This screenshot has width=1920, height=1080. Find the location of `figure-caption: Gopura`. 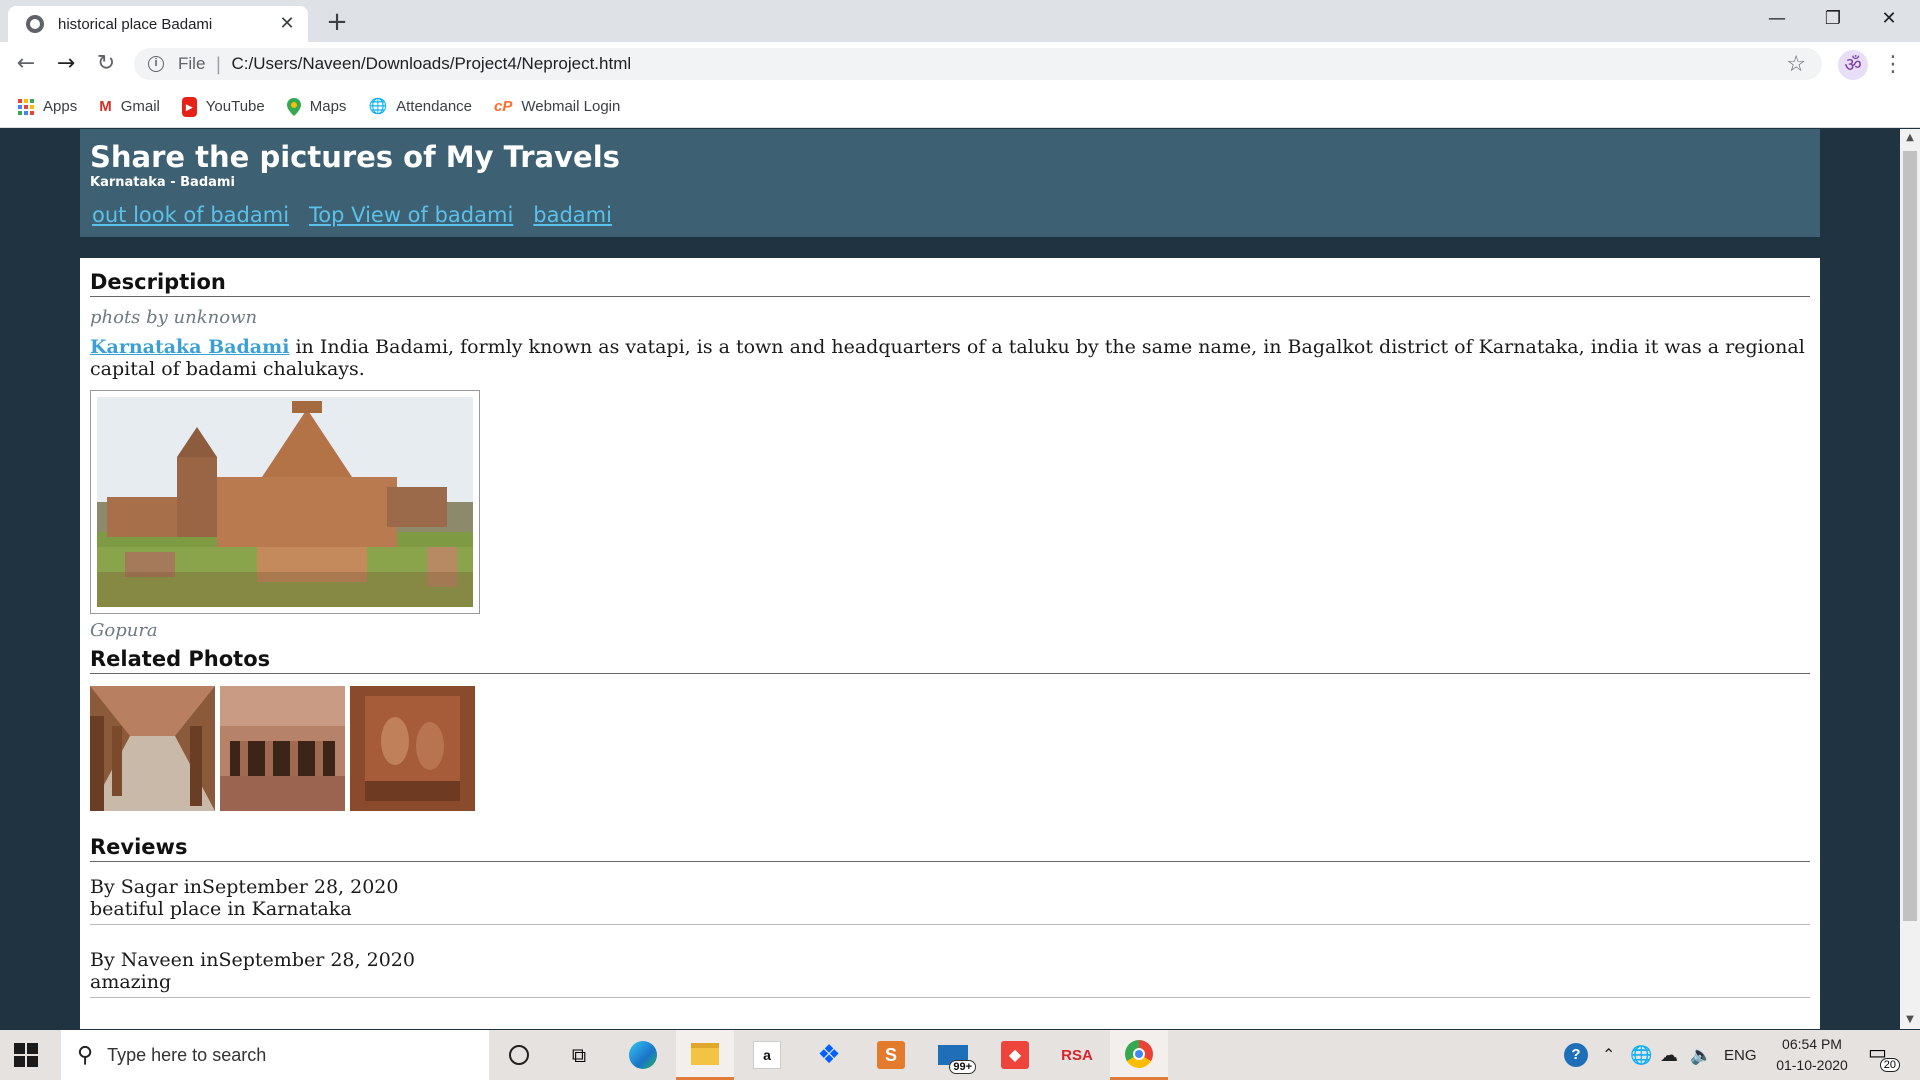

figure-caption: Gopura is located at coordinates (124, 630).